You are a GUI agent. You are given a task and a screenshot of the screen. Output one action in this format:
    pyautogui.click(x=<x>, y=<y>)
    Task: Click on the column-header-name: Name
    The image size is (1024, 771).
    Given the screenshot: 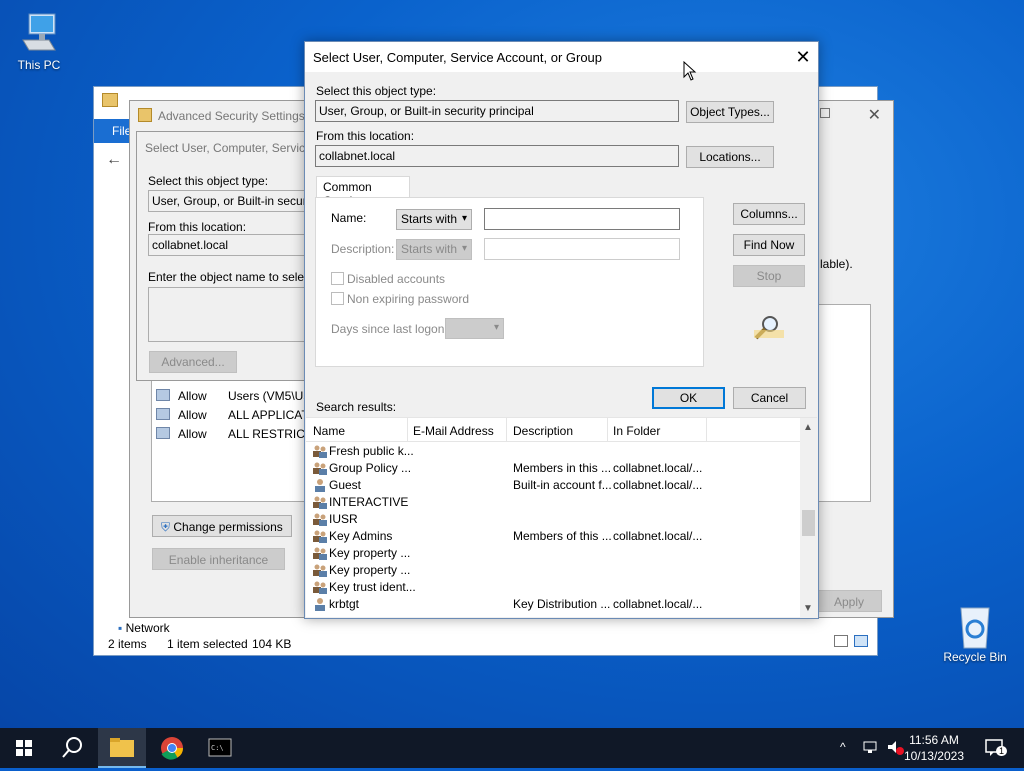 What is the action you would take?
    pyautogui.click(x=329, y=431)
    